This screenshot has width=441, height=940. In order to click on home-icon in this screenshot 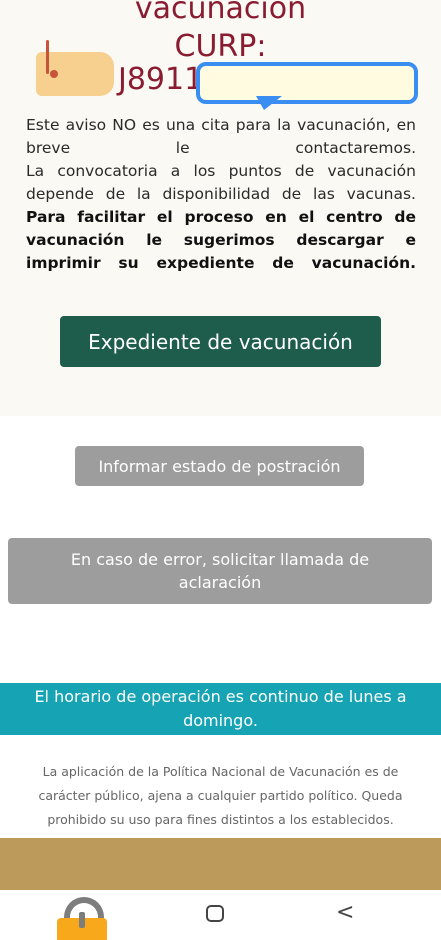, I will do `click(215, 913)`.